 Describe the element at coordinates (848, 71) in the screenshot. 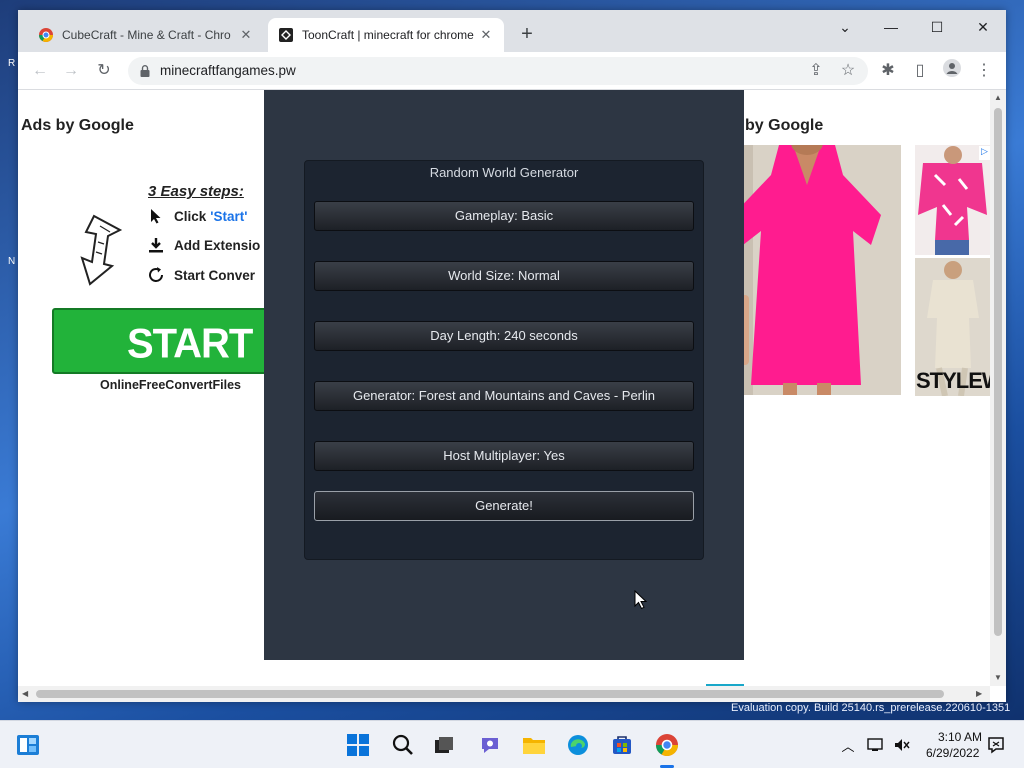

I see `bookmark-star-icon: ☆` at that location.